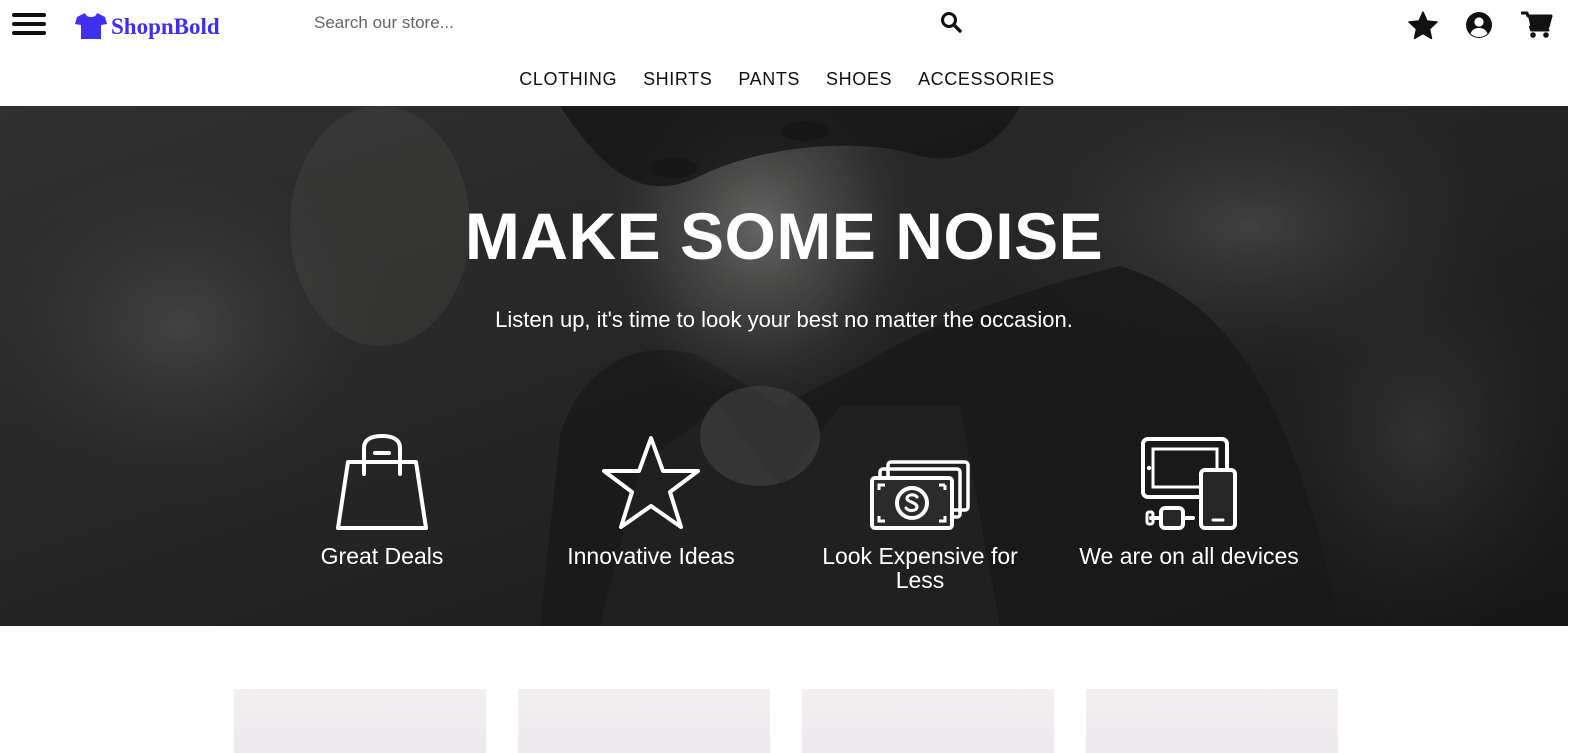 This screenshot has height=753, width=1574. What do you see at coordinates (920, 495) in the screenshot?
I see `money-stack-icon` at bounding box center [920, 495].